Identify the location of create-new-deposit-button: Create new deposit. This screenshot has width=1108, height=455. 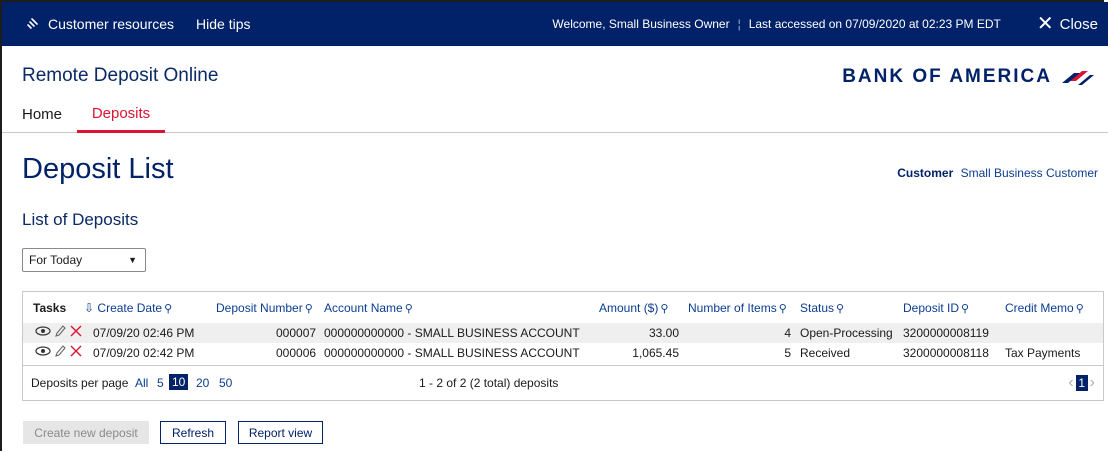
(86, 432).